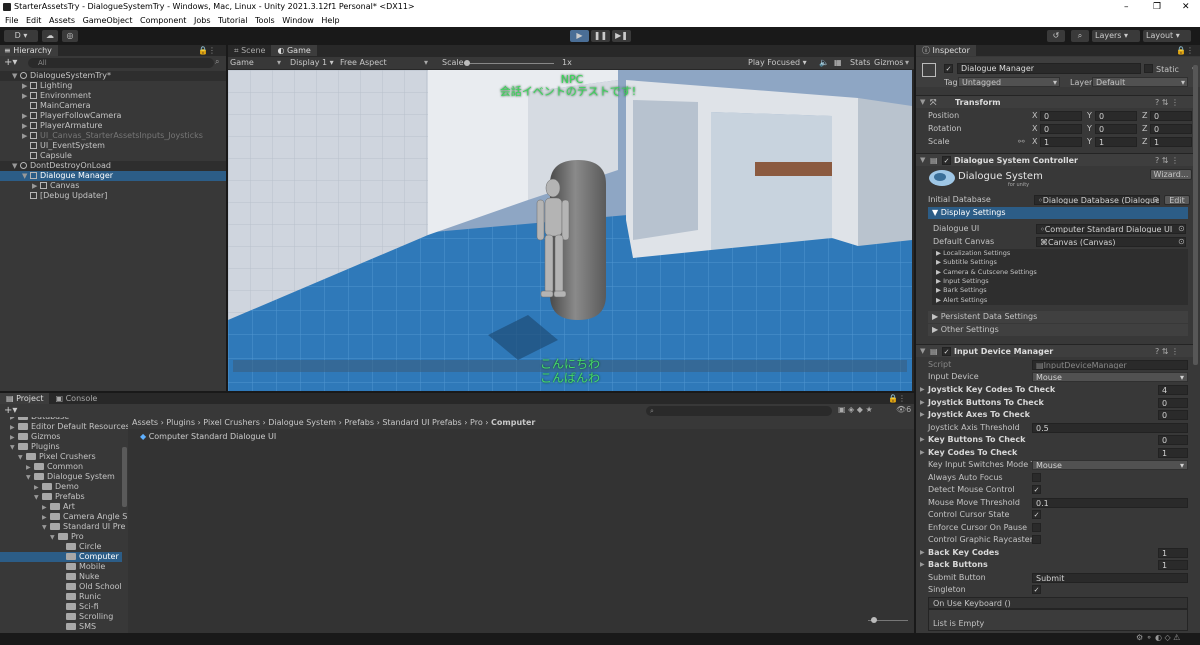  What do you see at coordinates (217, 62) in the screenshot?
I see `filter-icon: ⌕` at bounding box center [217, 62].